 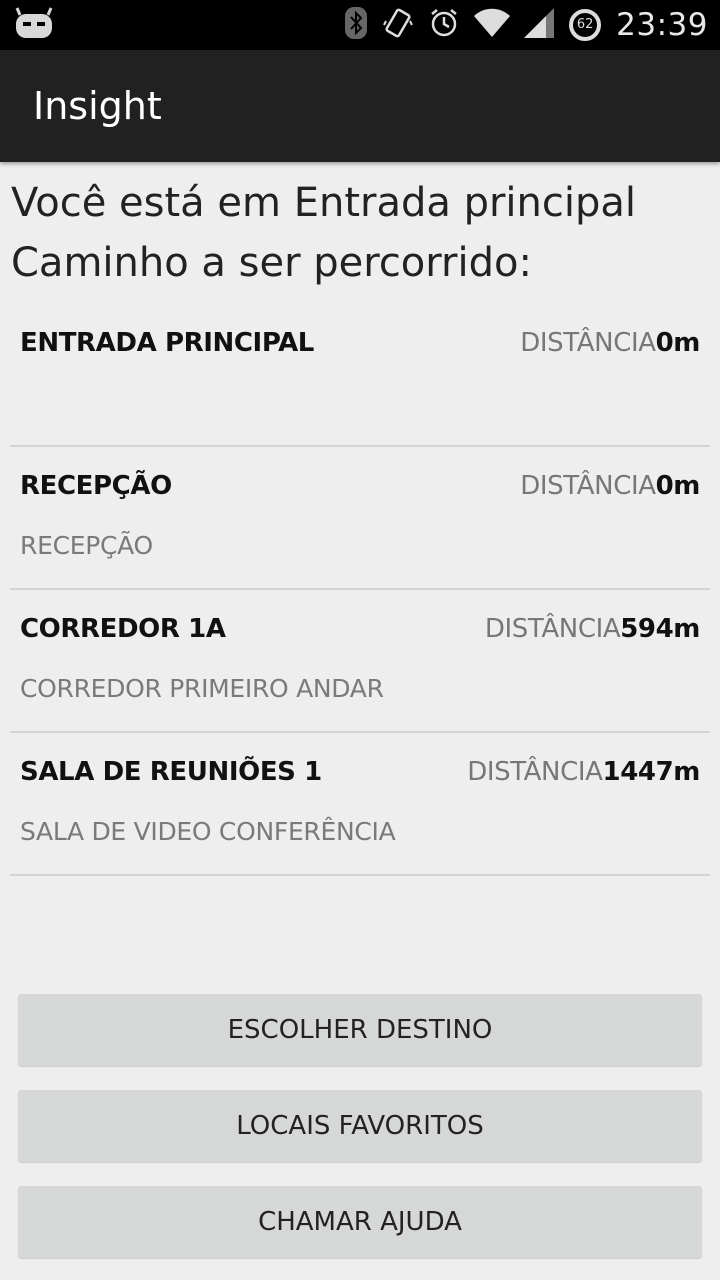 I want to click on action-bar: Insight, so click(x=360, y=106).